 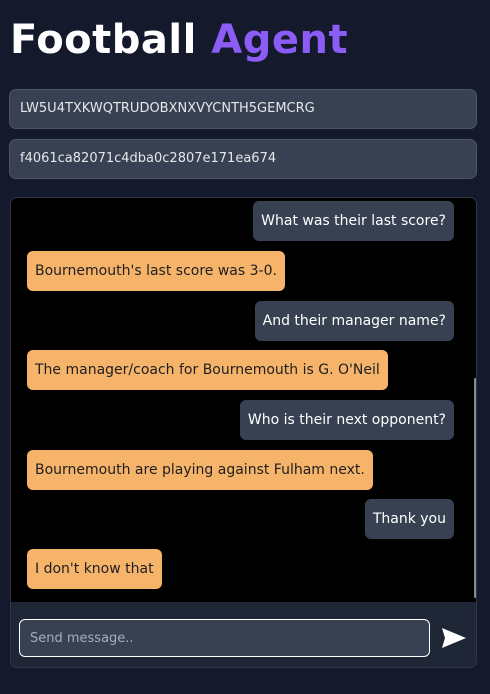 I want to click on api-key-field: LW5U4TXKWQTRUDOBXNXVYCNTH5GEMCRG, so click(x=243, y=109).